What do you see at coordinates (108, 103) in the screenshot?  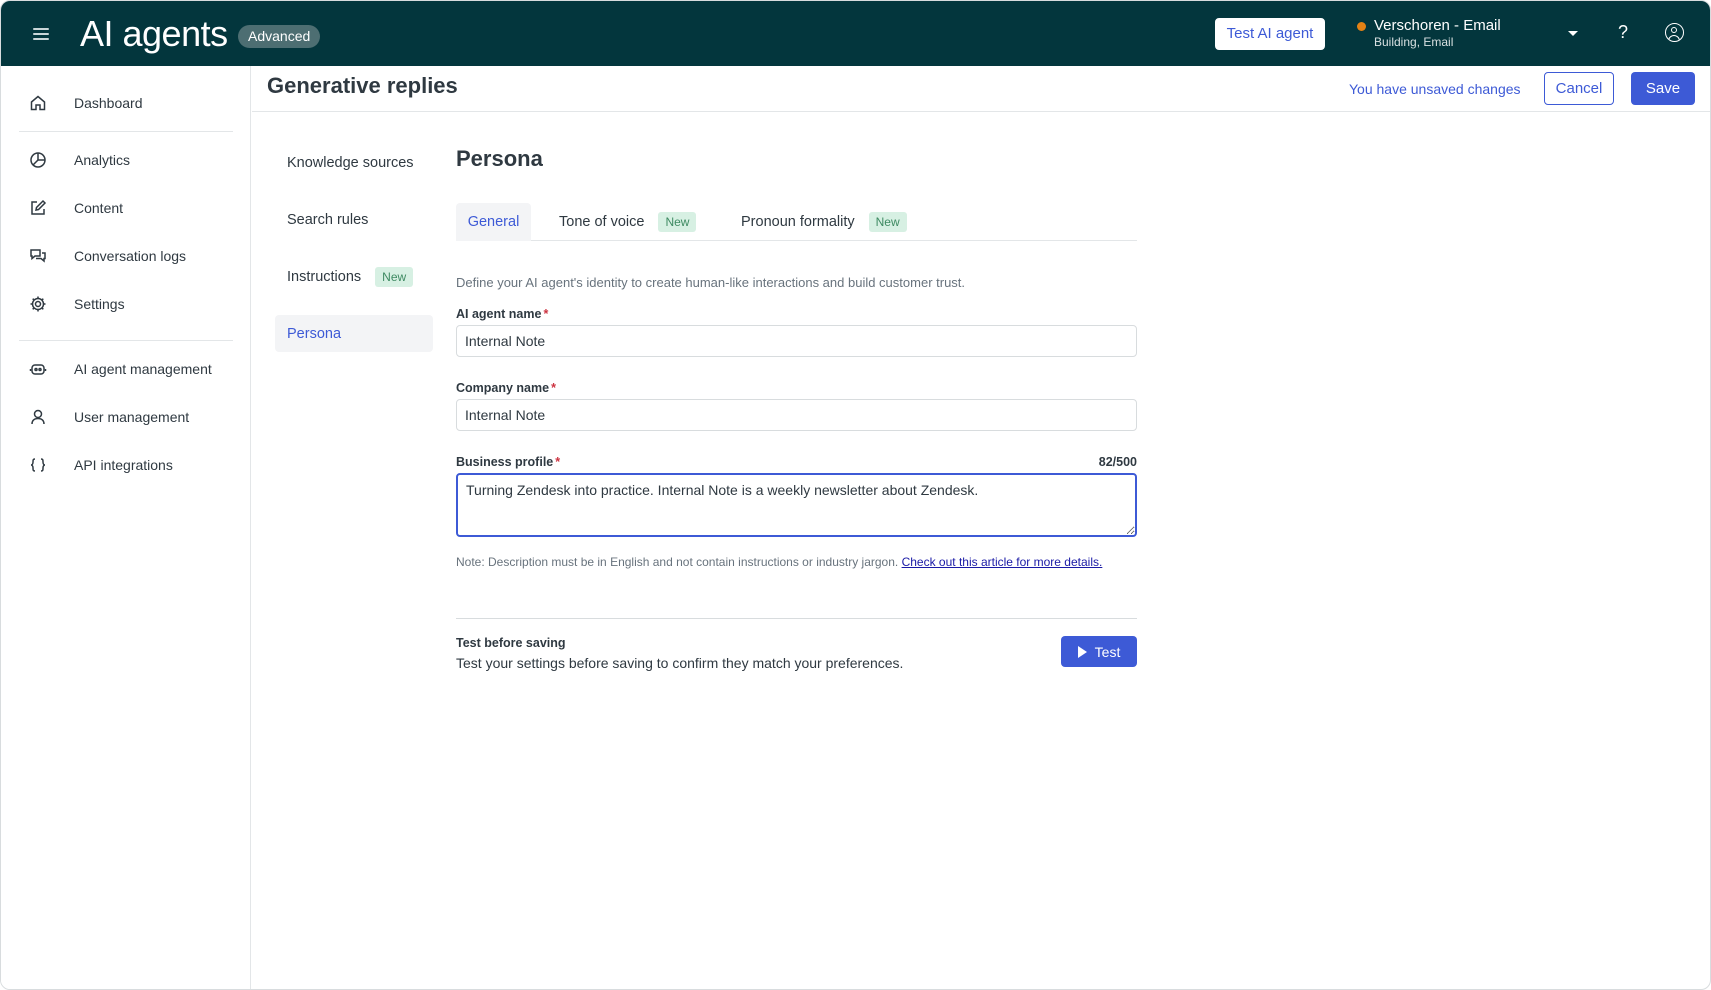 I see `sidebar-item-label: Dashboard` at bounding box center [108, 103].